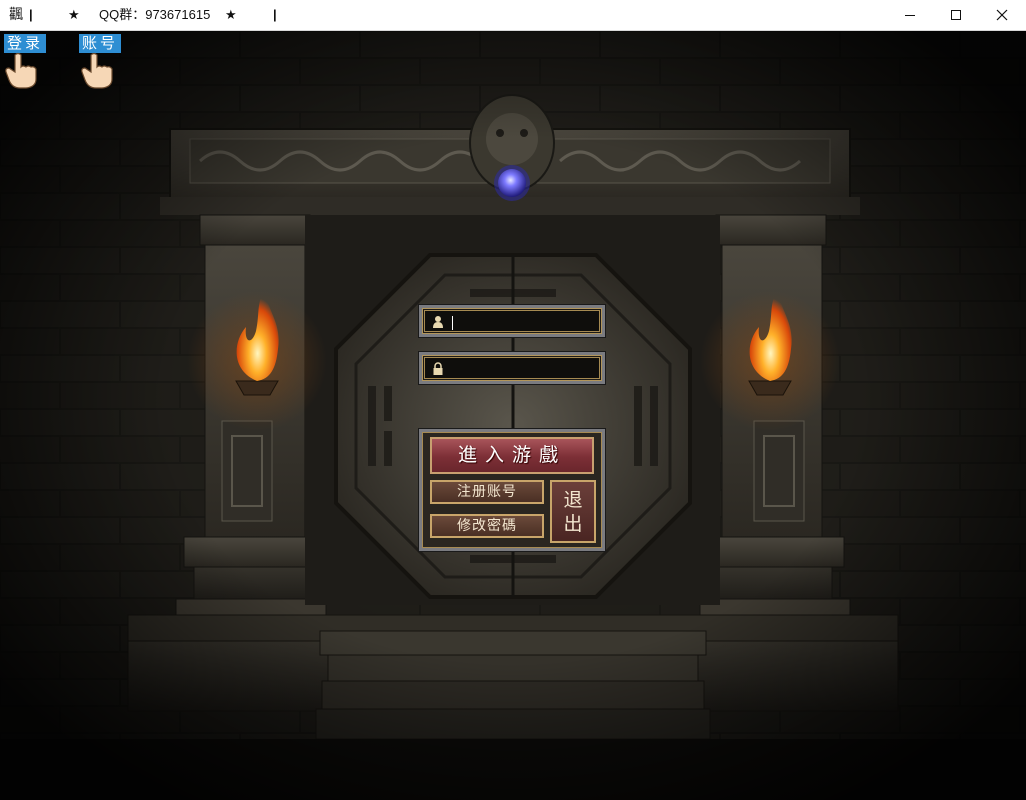  Describe the element at coordinates (231, 14) in the screenshot. I see `title-star-right: ★` at that location.